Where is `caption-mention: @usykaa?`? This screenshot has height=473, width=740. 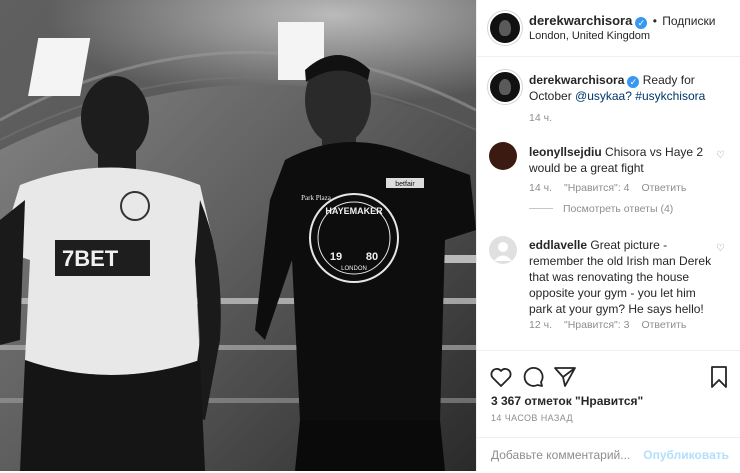 caption-mention: @usykaa? is located at coordinates (603, 96).